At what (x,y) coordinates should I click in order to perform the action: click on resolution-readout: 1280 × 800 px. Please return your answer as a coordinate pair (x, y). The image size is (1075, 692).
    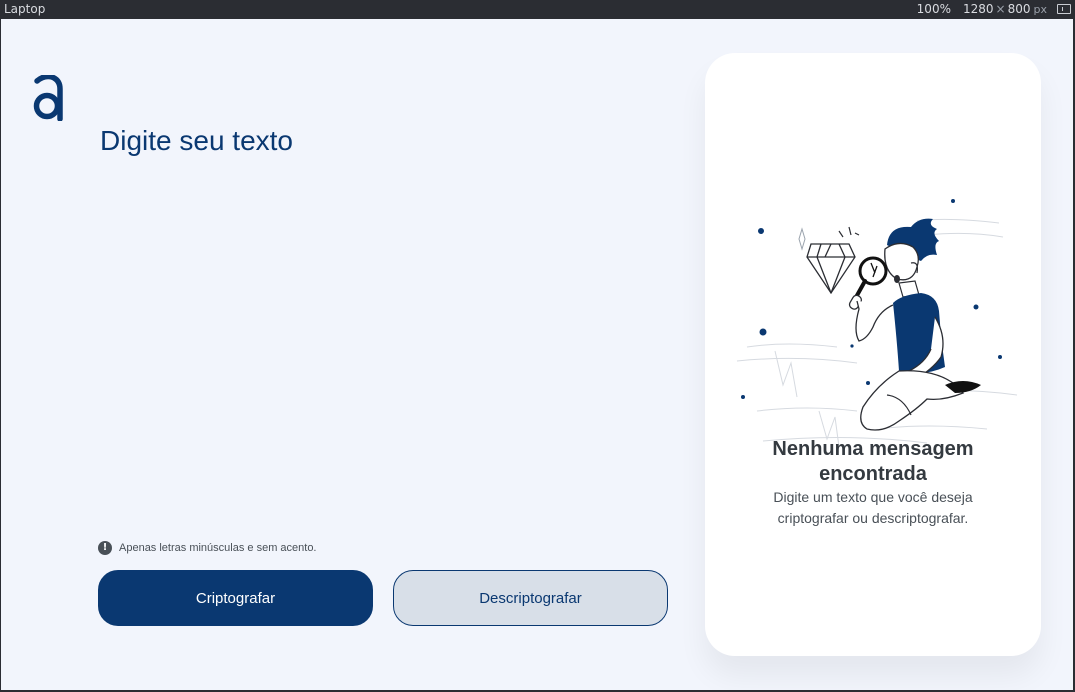
    Looking at the image, I should click on (1005, 9).